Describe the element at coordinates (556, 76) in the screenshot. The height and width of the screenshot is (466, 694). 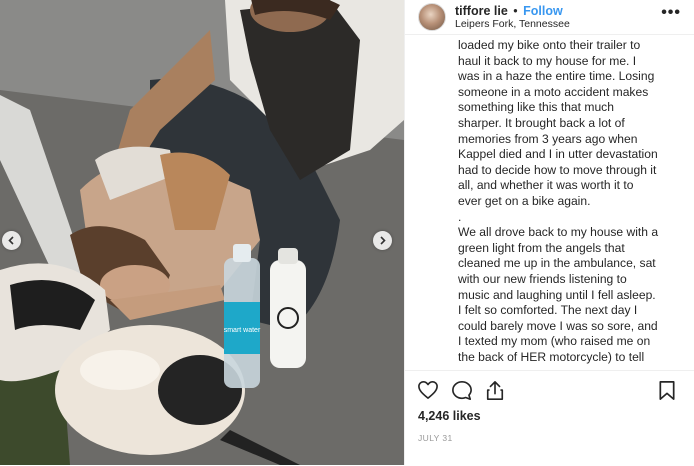
I see `caption-line: was in a haze the entire time. Losing` at that location.